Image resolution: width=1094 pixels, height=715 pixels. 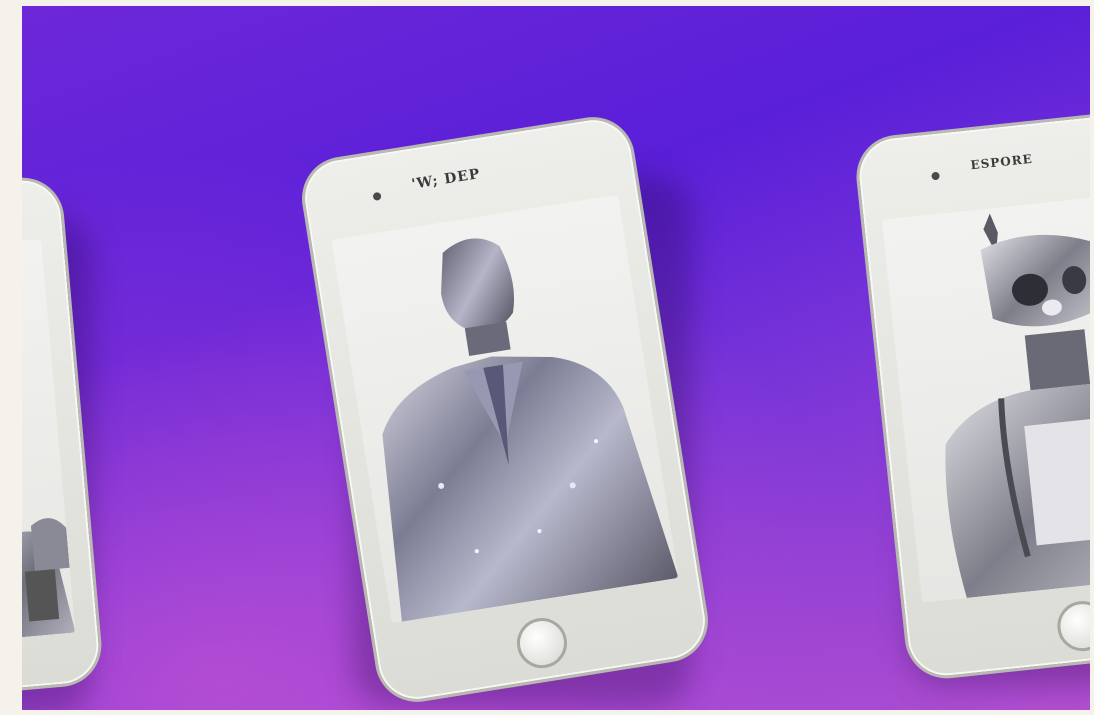 I want to click on speaker-label: ESPORE, so click(x=1001, y=162).